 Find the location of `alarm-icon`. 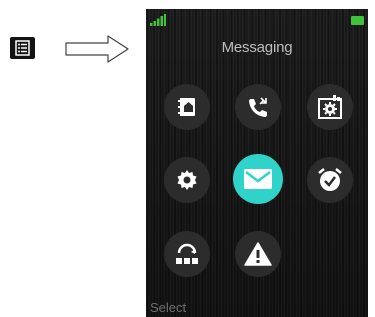

alarm-icon is located at coordinates (330, 179).